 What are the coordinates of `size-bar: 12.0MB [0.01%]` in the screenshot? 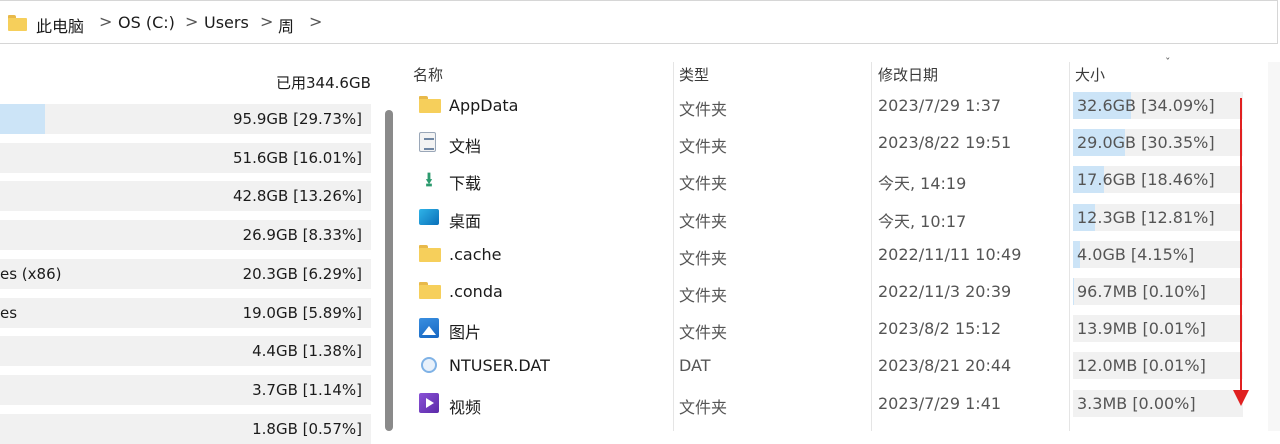 It's located at (1158, 365).